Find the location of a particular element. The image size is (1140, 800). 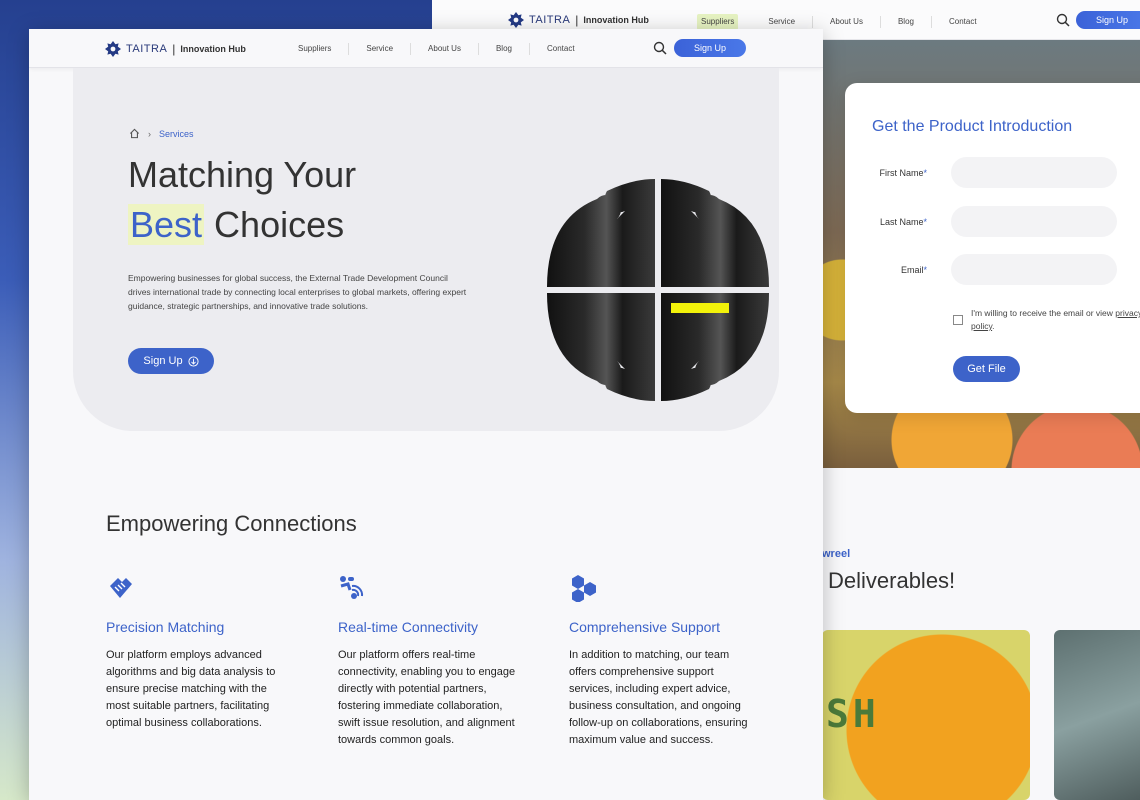

last-name-row: Last Name* is located at coordinates (981, 221).